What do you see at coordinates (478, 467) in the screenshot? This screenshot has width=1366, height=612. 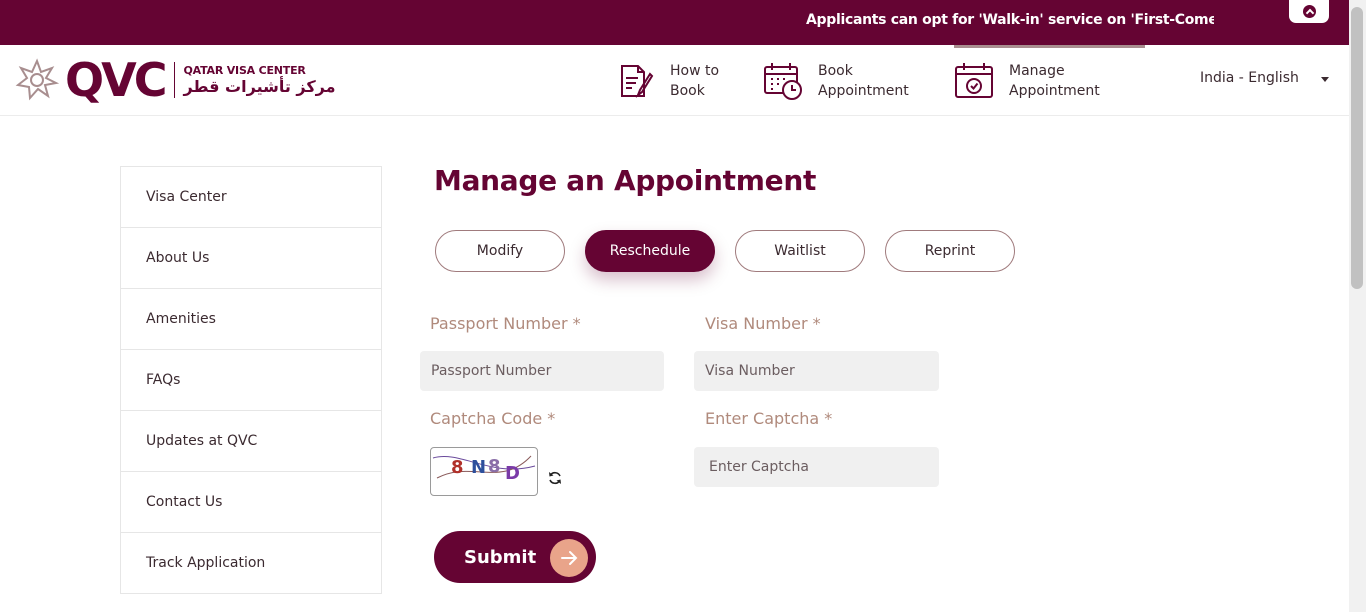 I see `captcha-char-2: N` at bounding box center [478, 467].